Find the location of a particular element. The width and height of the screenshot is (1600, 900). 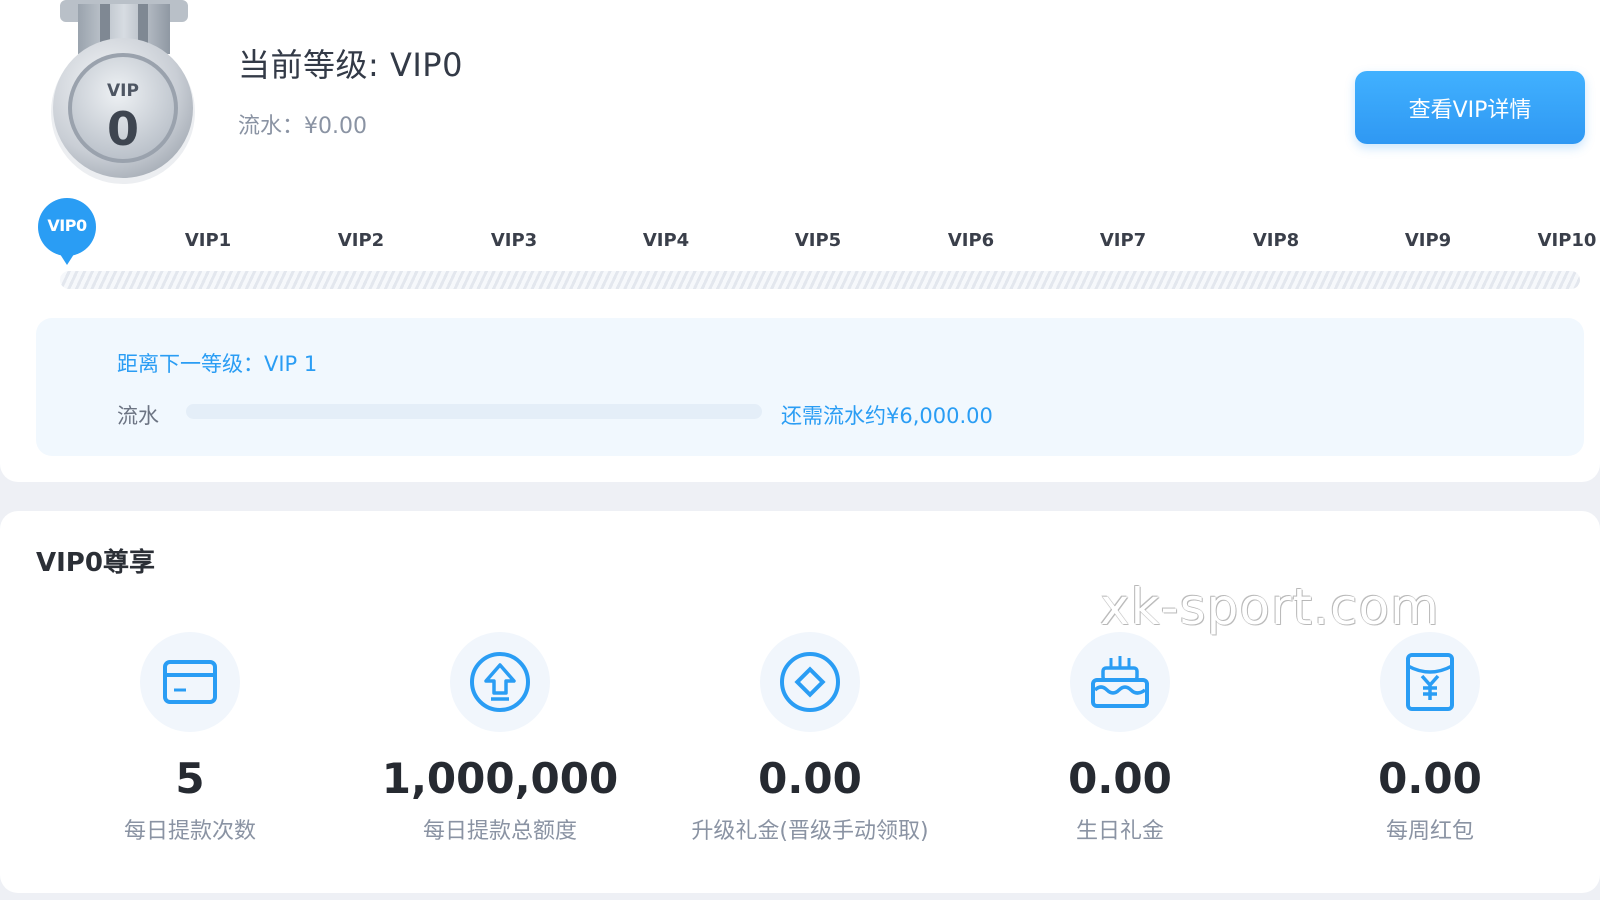

perk-weekly-red-envelope: 0.00 每周红包 is located at coordinates (1430, 738).